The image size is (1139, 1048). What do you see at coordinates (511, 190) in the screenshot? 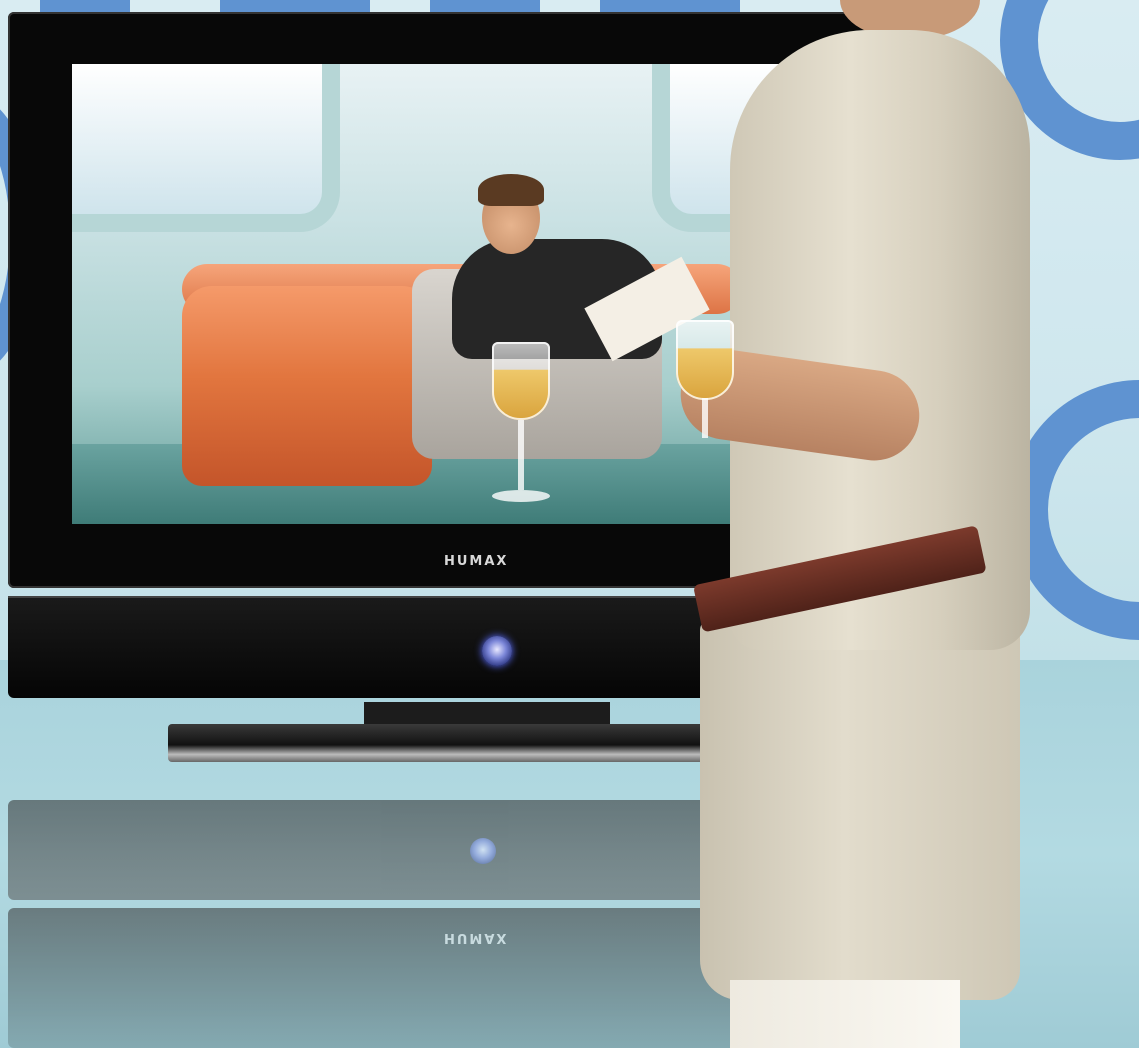
I see `seated-man-hair` at bounding box center [511, 190].